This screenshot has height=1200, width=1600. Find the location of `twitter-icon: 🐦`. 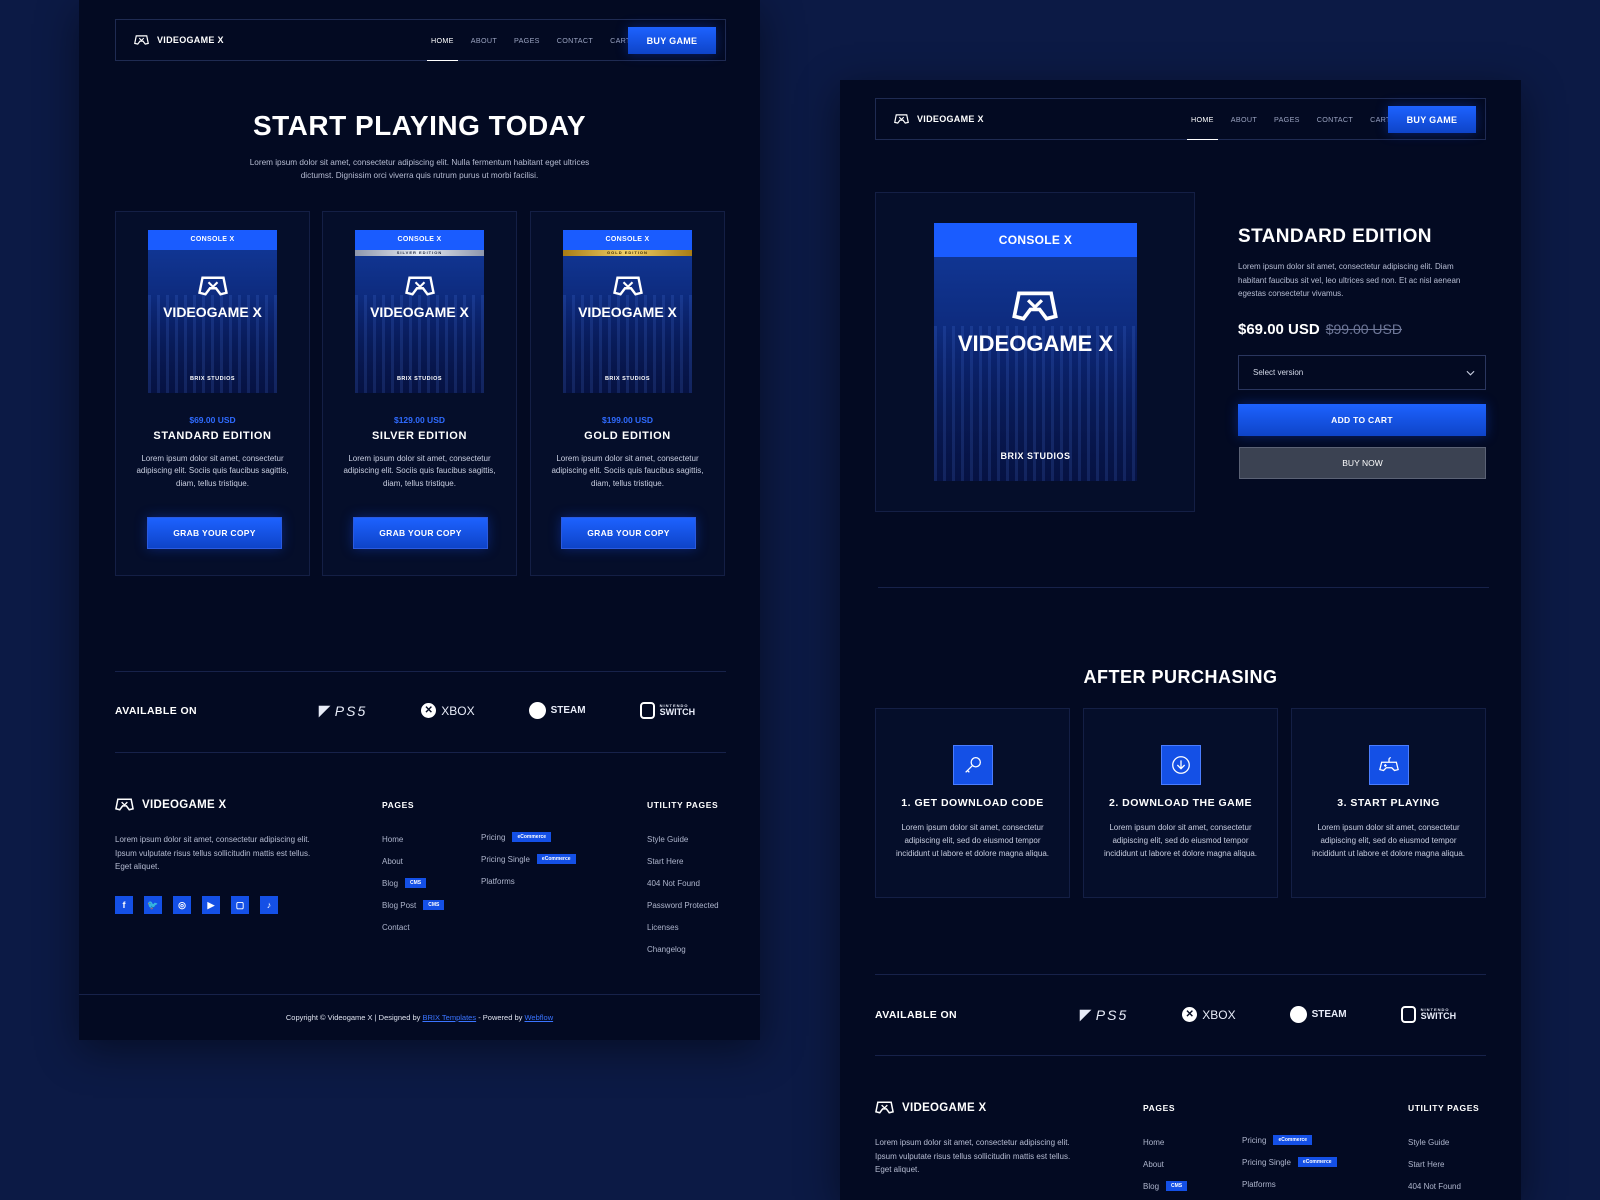

twitter-icon: 🐦 is located at coordinates (153, 905).